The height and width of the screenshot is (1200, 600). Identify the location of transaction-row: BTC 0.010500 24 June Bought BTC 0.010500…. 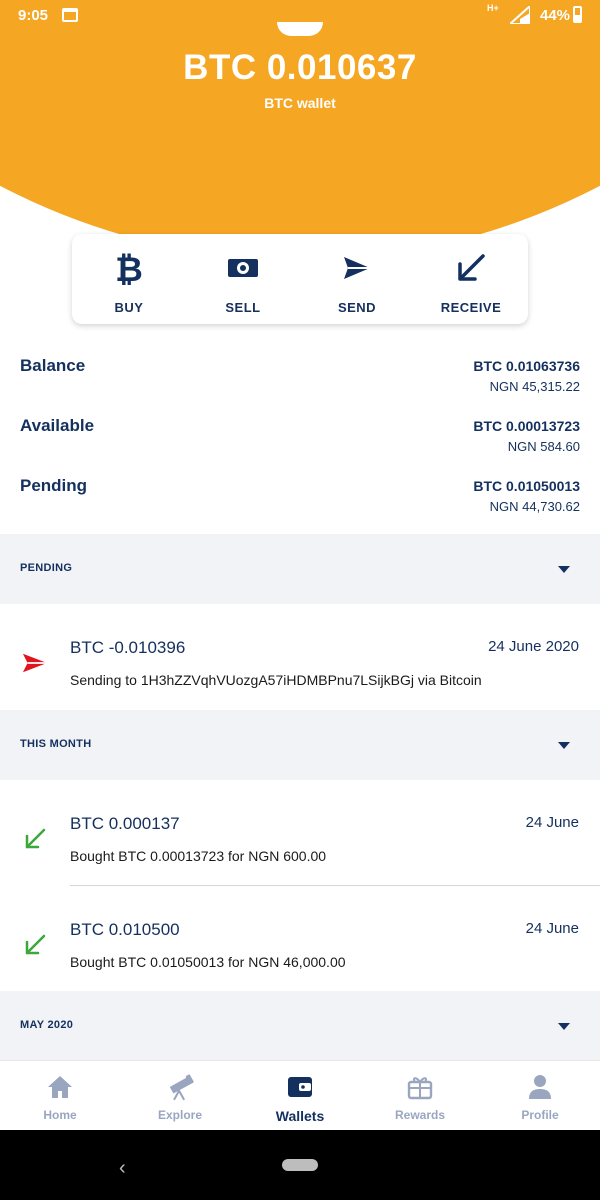
(300, 936).